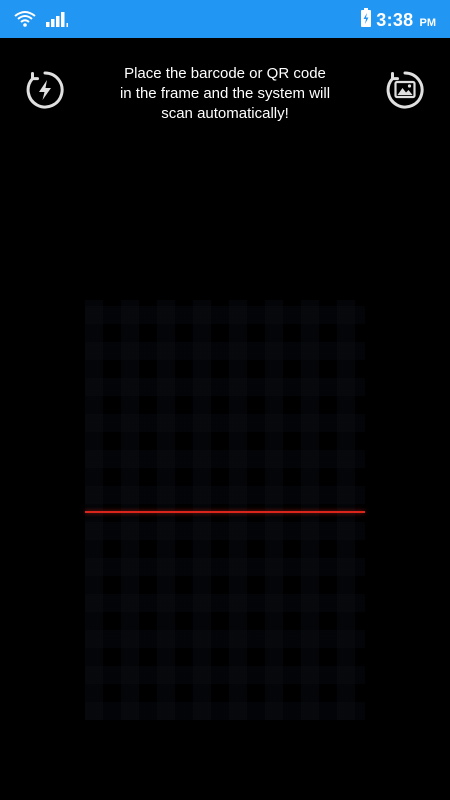  I want to click on signal-icon, so click(58, 21).